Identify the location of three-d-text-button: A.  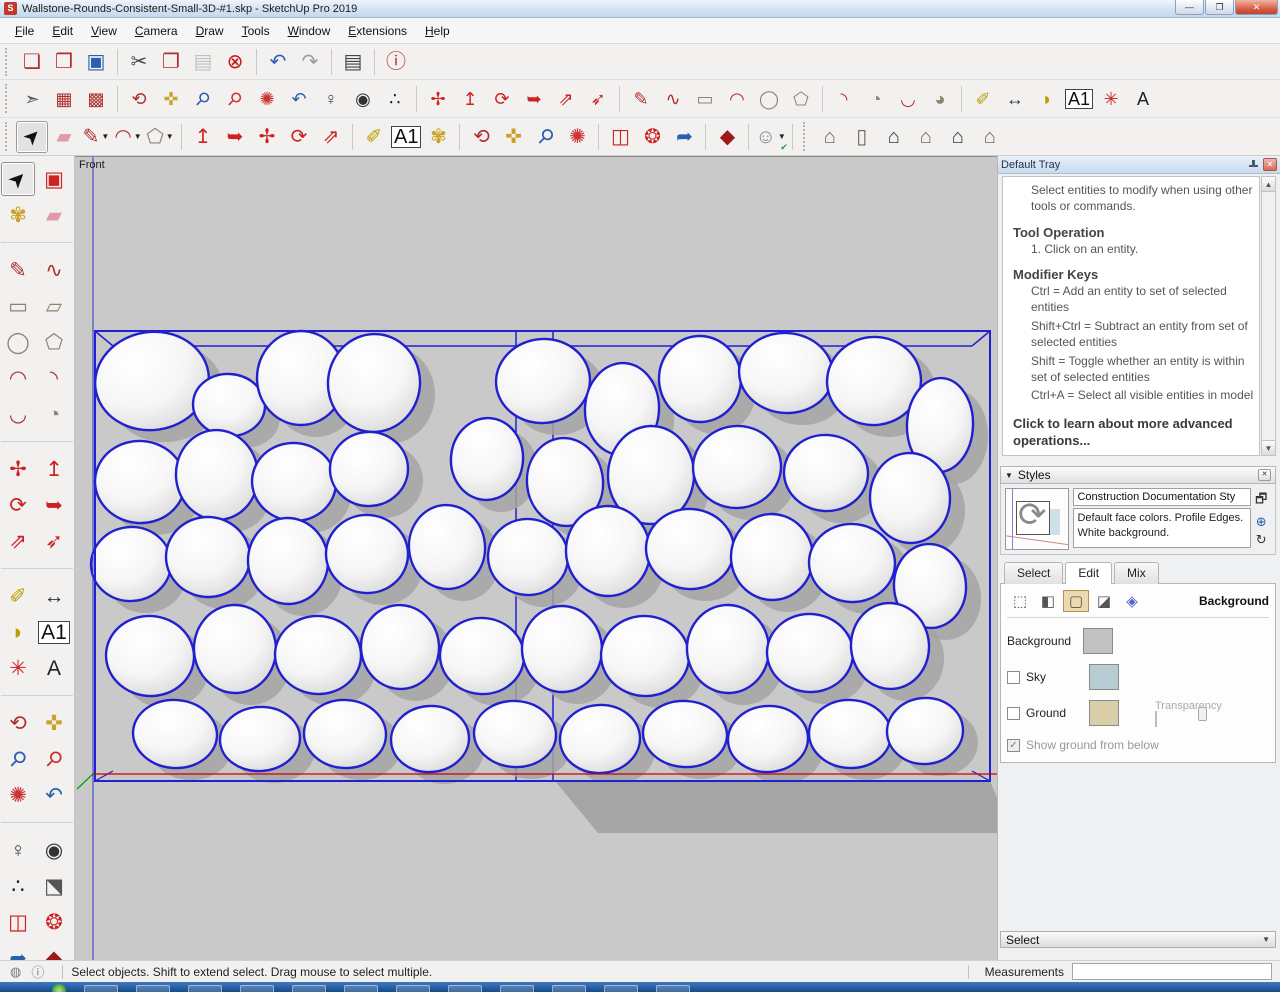
(1143, 99).